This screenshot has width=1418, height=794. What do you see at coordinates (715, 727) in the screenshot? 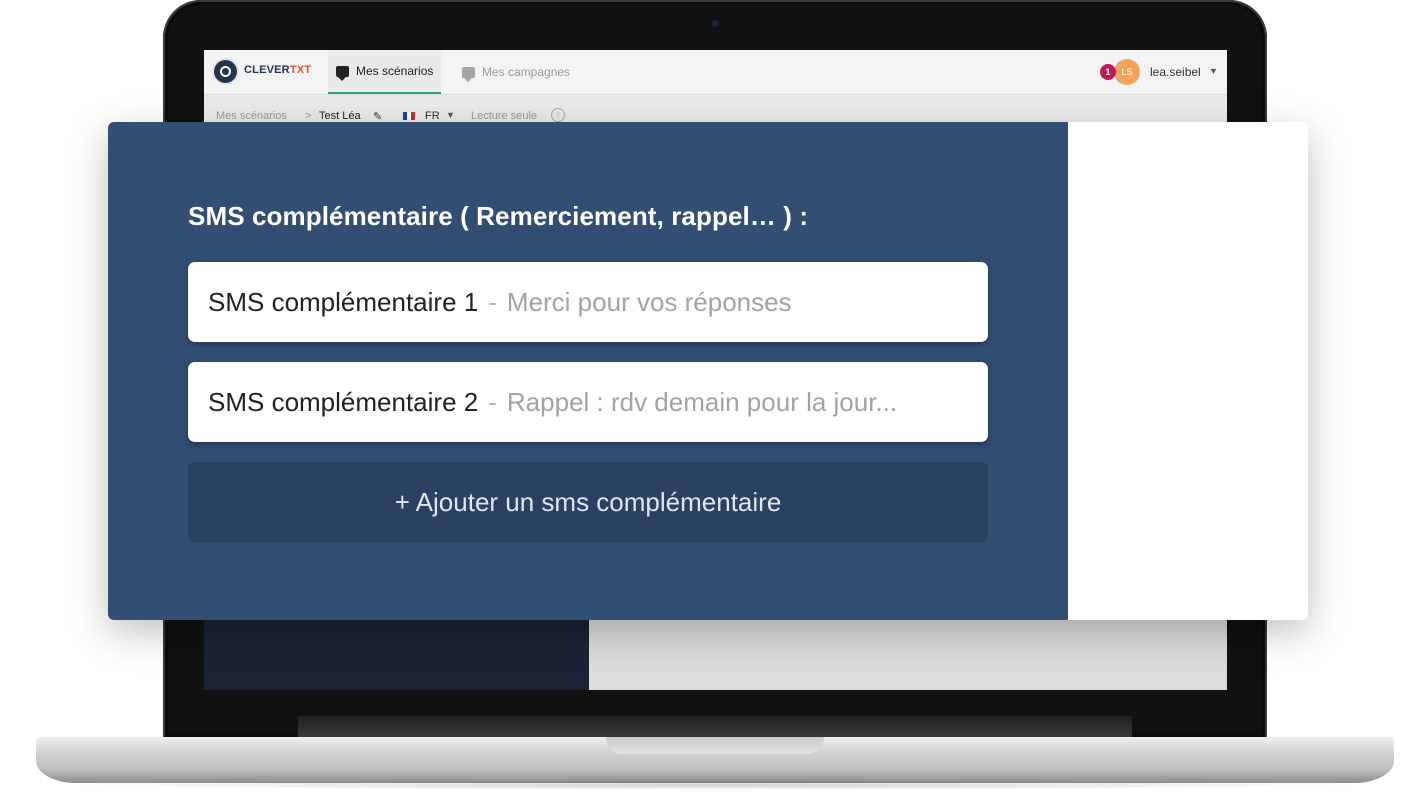
I see `laptop-hinge` at bounding box center [715, 727].